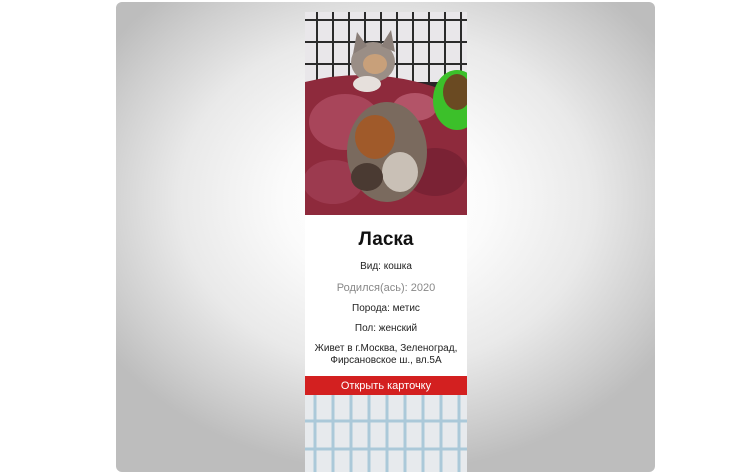 The height and width of the screenshot is (472, 736). I want to click on pet-address-line2: Фирсановское ш., вл.5А, so click(386, 360).